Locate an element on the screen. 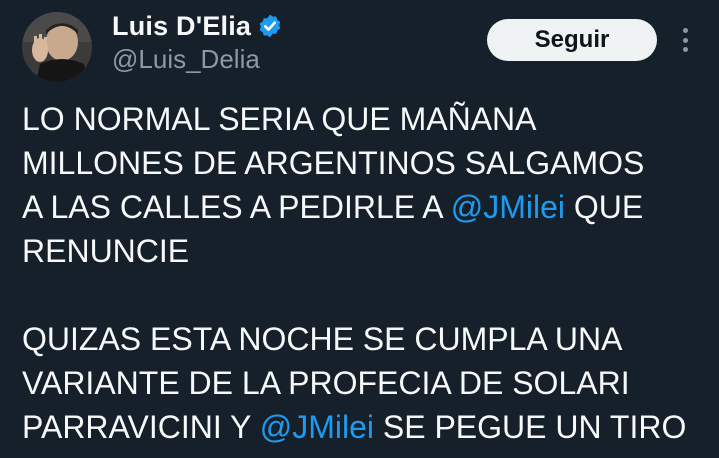 The height and width of the screenshot is (458, 719). tweet-text-segment: A LAS CALLES A PEDIRLE A is located at coordinates (236, 207).